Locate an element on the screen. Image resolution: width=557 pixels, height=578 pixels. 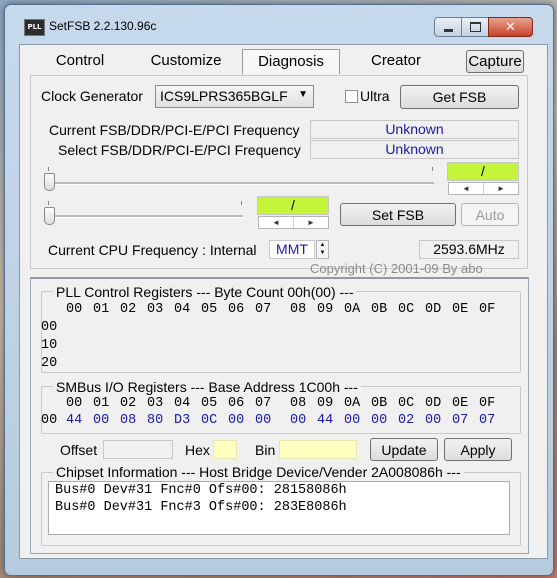
chipset-info-line: Bus#0 Dev#31 Fnc#3 Ofs#00: 283E8086h is located at coordinates (201, 507).